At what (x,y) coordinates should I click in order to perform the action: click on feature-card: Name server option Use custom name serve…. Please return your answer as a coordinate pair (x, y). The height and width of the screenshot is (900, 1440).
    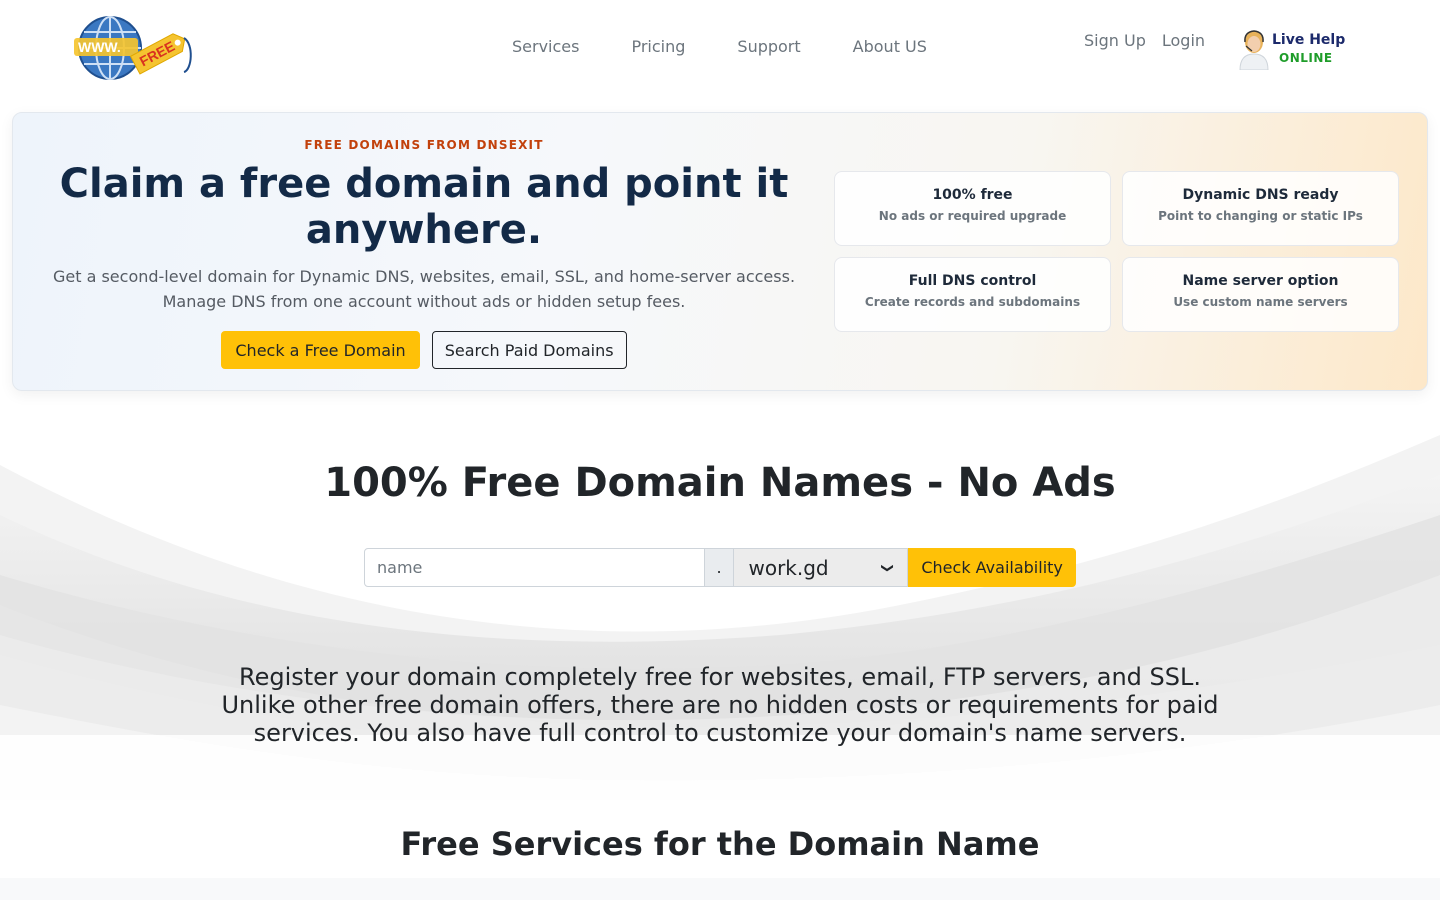
    Looking at the image, I should click on (1260, 294).